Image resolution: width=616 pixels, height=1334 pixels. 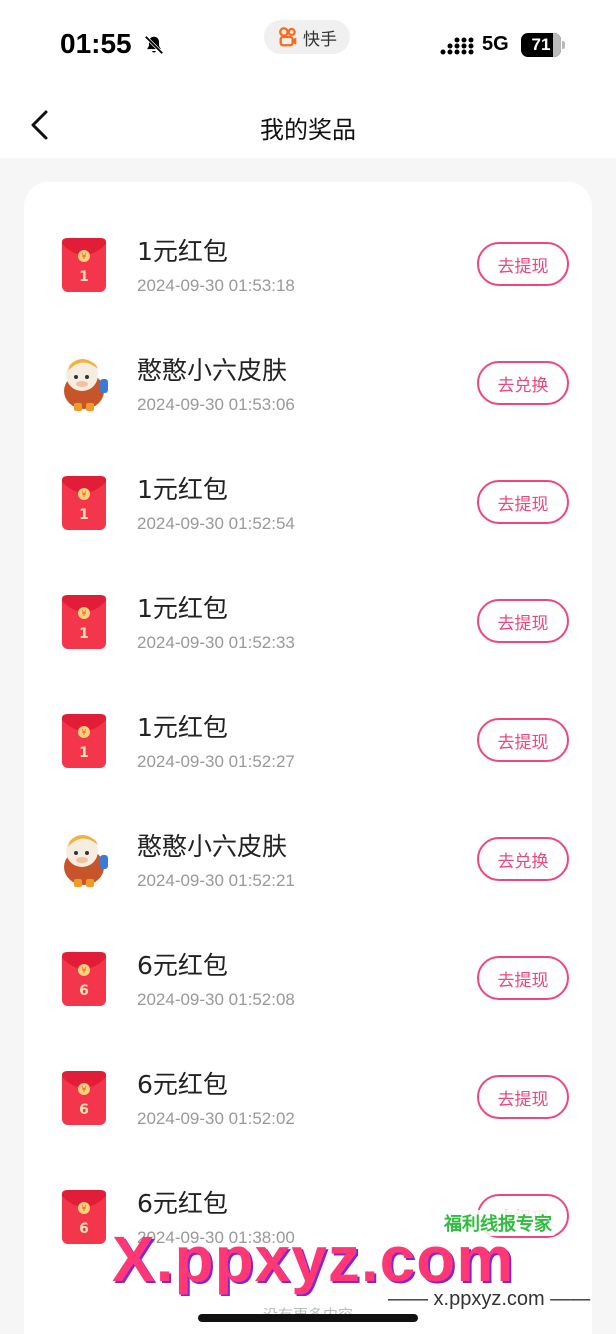 What do you see at coordinates (495, 44) in the screenshot?
I see `network-type: 5G` at bounding box center [495, 44].